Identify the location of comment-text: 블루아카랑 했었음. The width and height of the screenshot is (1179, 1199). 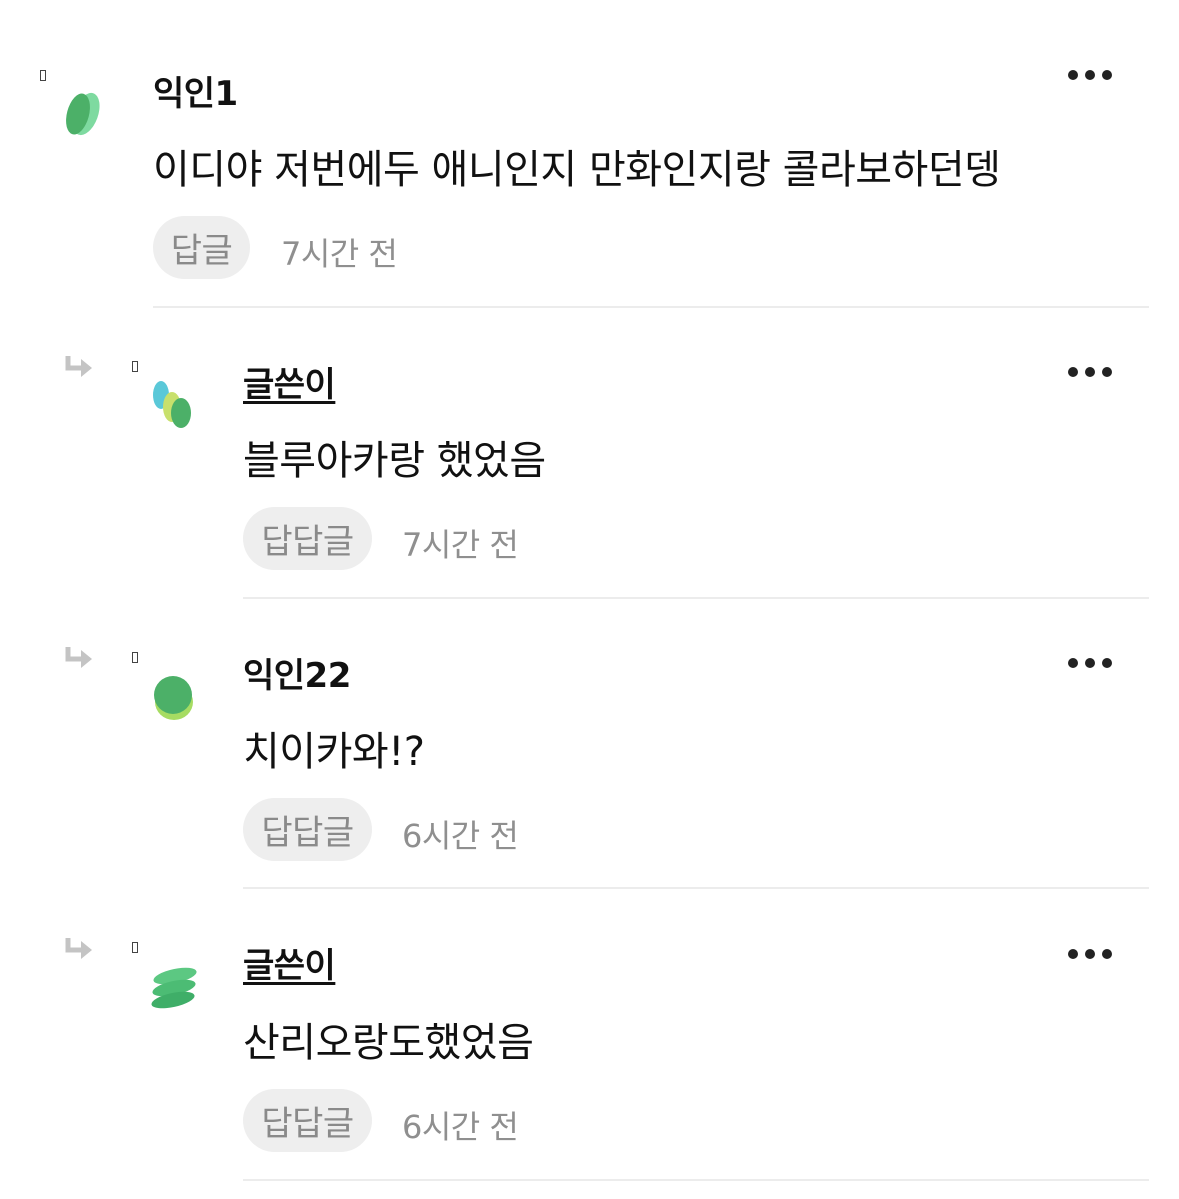
(394, 461).